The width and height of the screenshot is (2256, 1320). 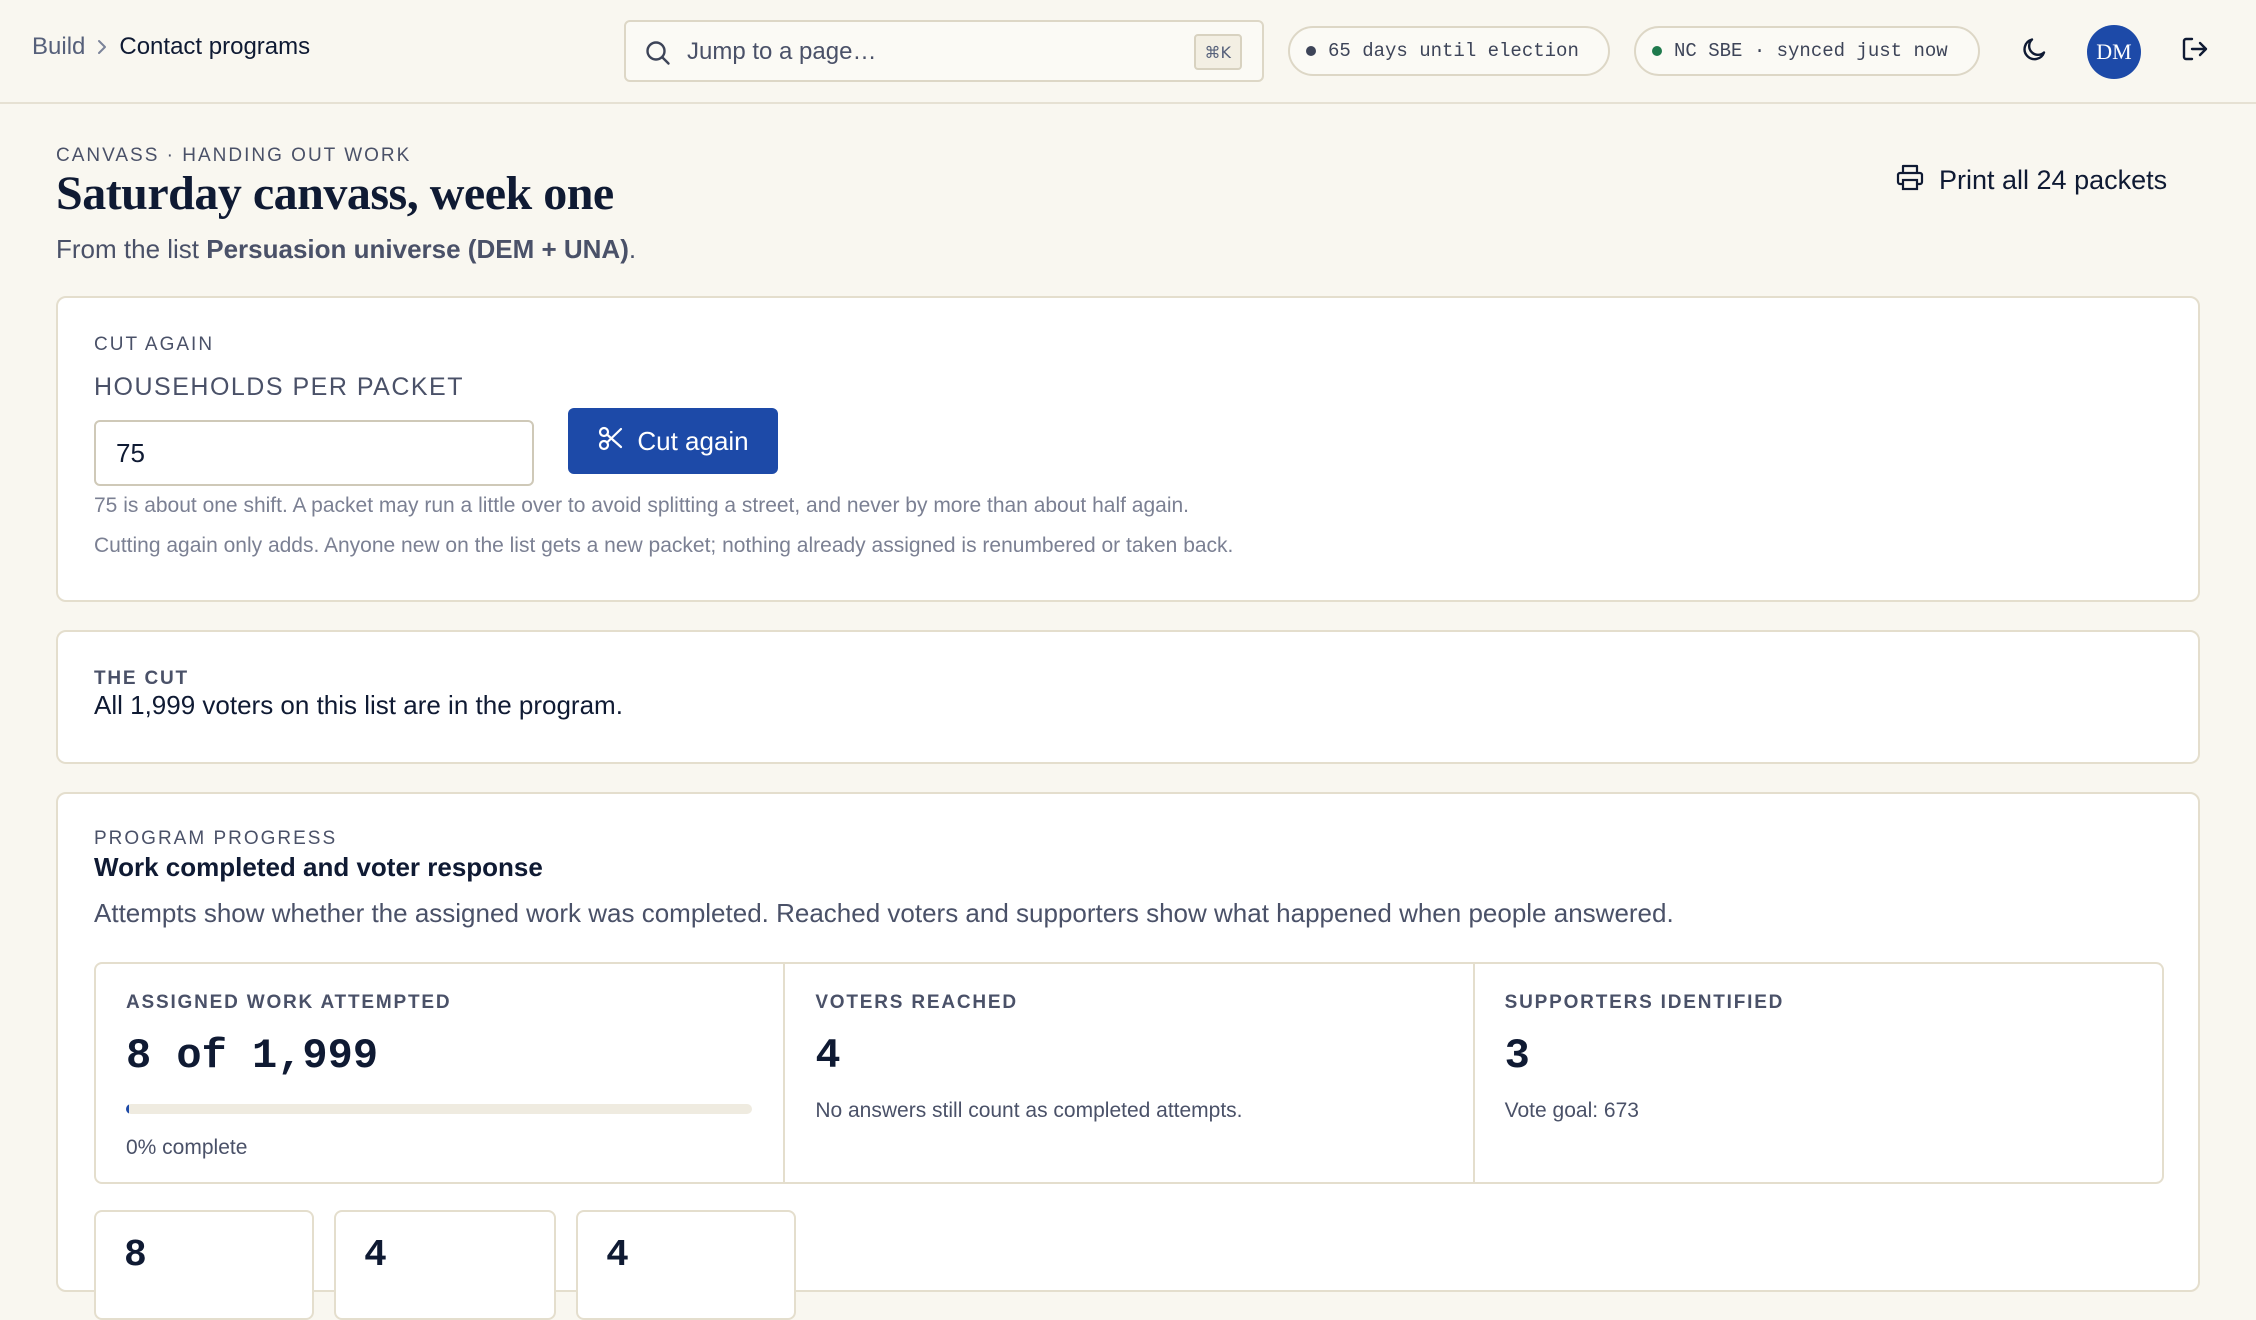 I want to click on subtitle-suffix: ., so click(x=632, y=249).